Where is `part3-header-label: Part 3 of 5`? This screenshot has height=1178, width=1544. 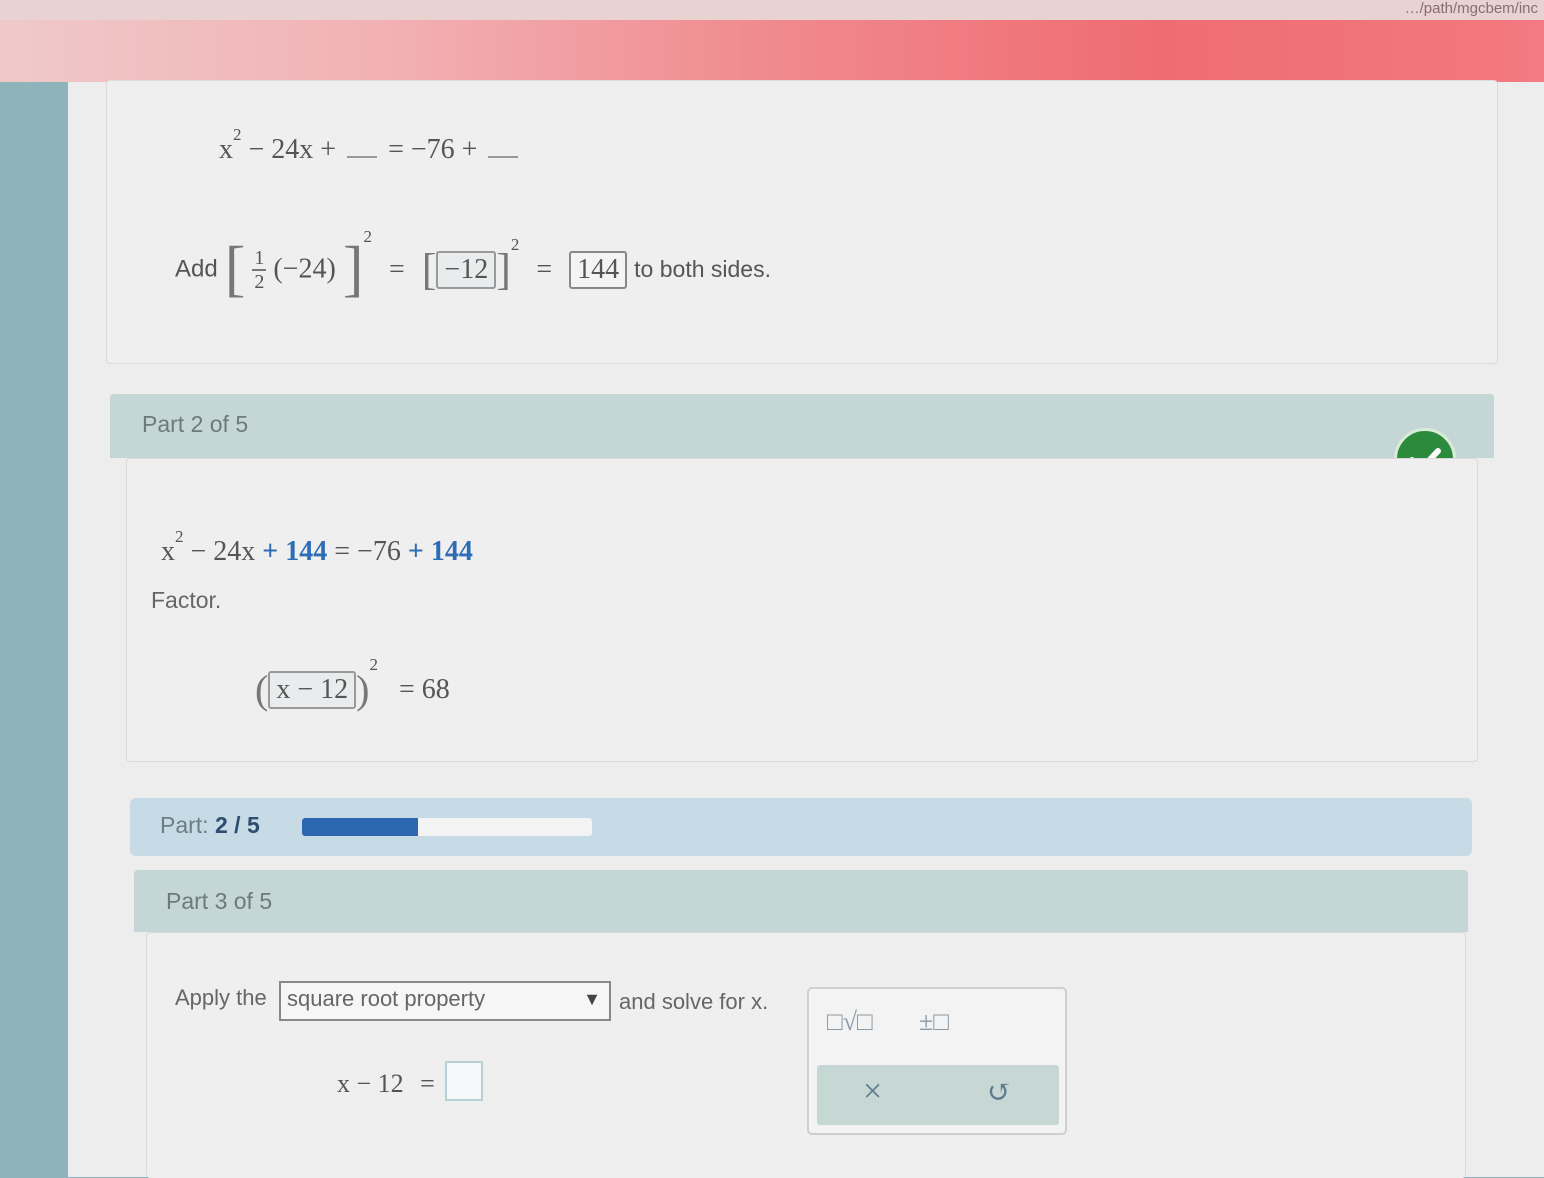 part3-header-label: Part 3 of 5 is located at coordinates (219, 901).